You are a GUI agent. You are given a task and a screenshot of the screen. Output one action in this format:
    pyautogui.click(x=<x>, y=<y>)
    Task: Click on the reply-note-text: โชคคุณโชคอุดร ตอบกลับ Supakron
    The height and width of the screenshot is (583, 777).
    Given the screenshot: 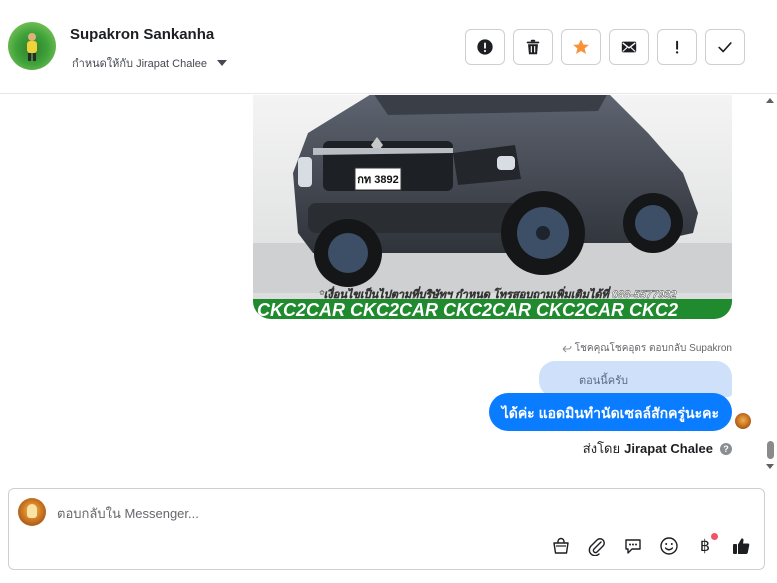 What is the action you would take?
    pyautogui.click(x=653, y=348)
    